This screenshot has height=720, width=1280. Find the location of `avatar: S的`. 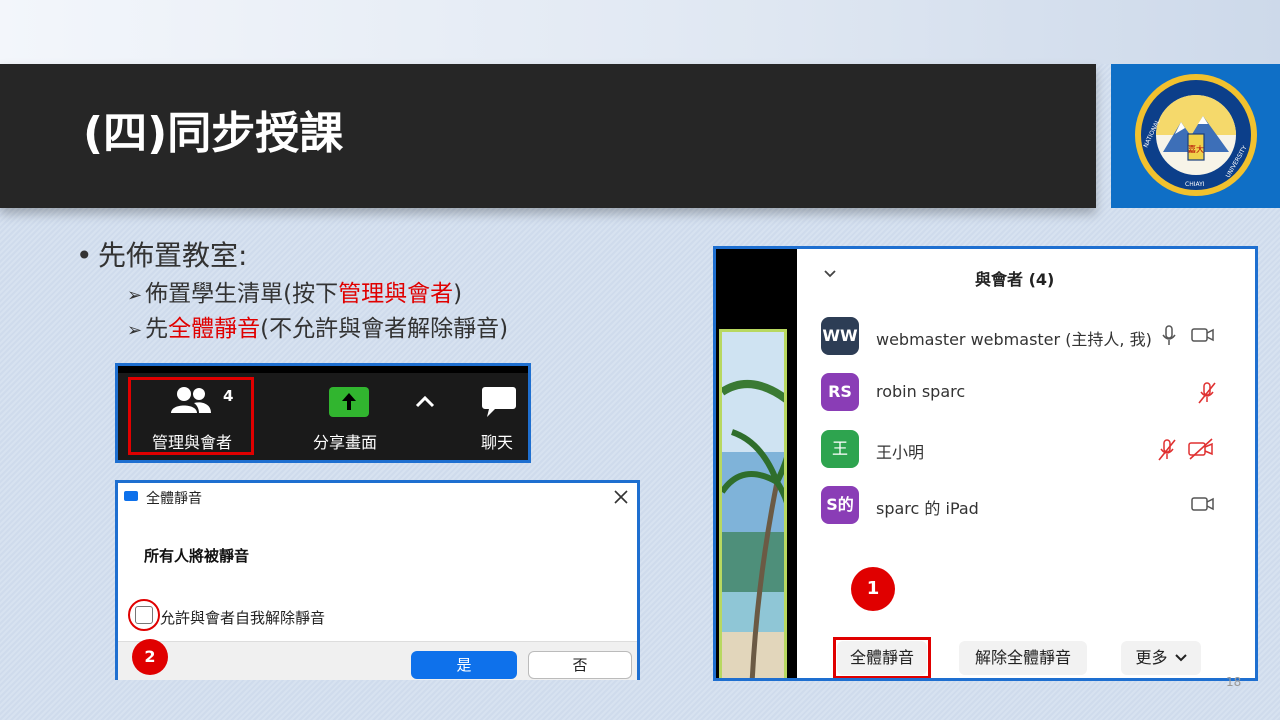

avatar: S的 is located at coordinates (840, 505).